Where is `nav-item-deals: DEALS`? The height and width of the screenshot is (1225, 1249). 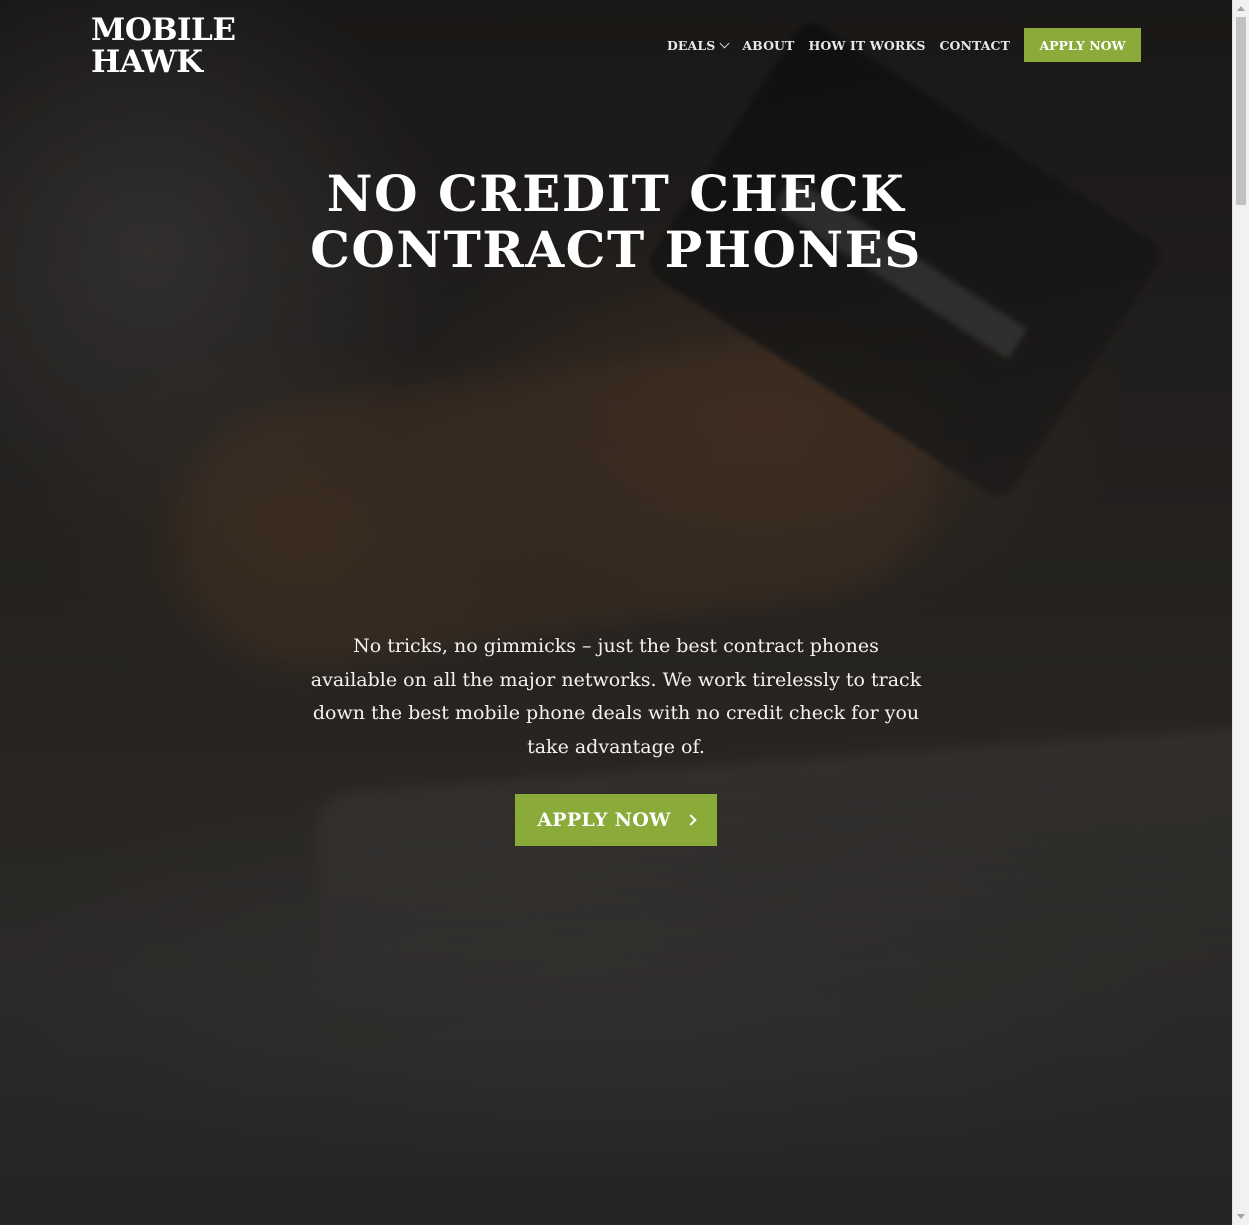 nav-item-deals: DEALS is located at coordinates (698, 45).